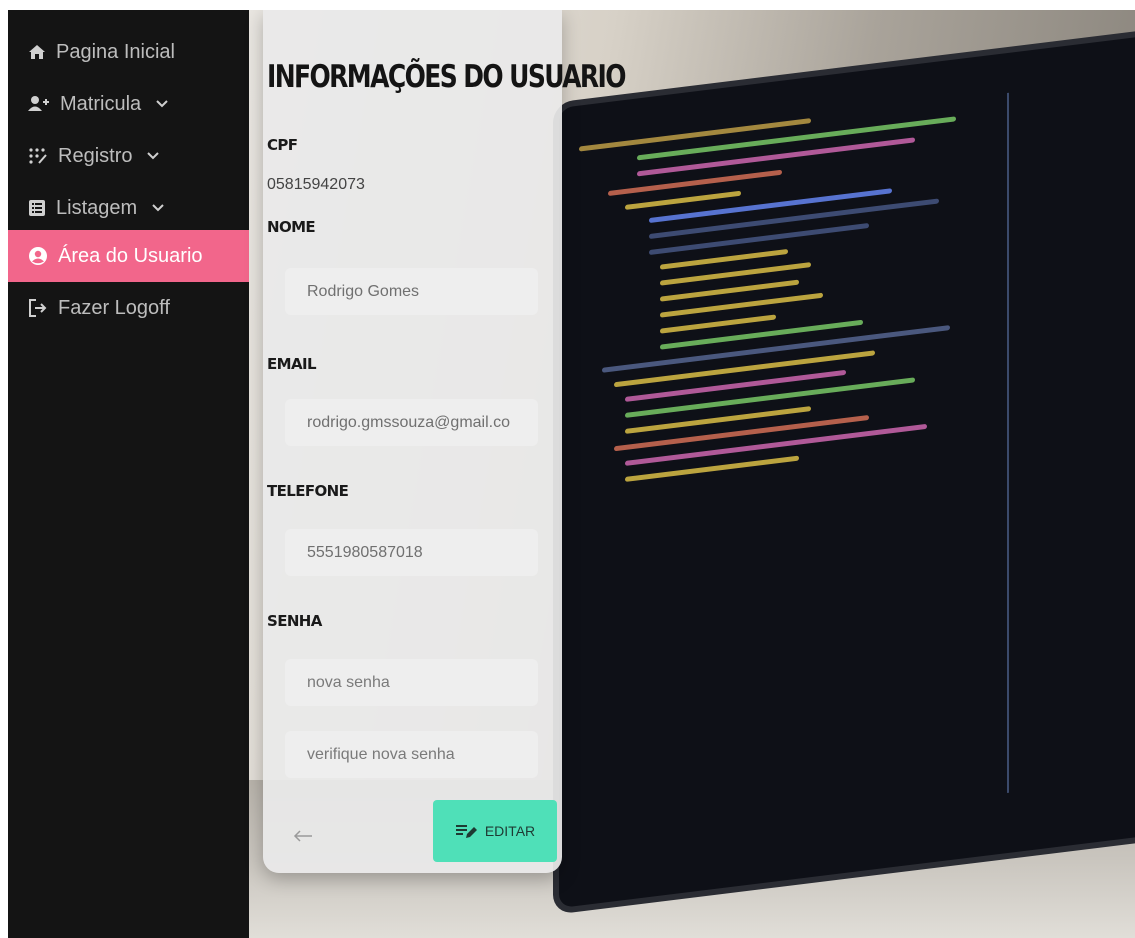  I want to click on nome-label: NOME, so click(291, 227).